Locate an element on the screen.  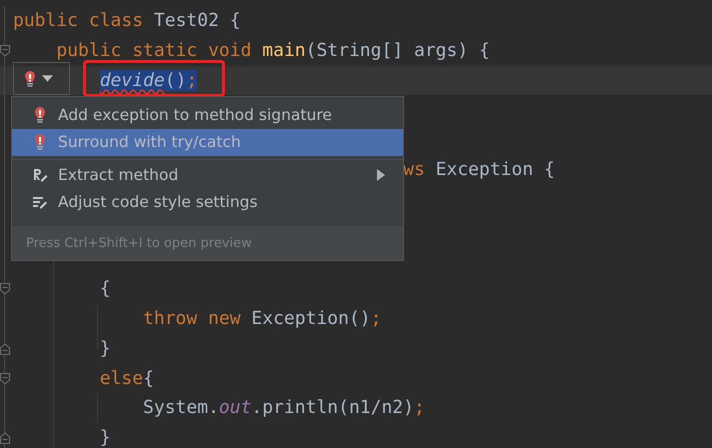
code-line: devide(); is located at coordinates (149, 80).